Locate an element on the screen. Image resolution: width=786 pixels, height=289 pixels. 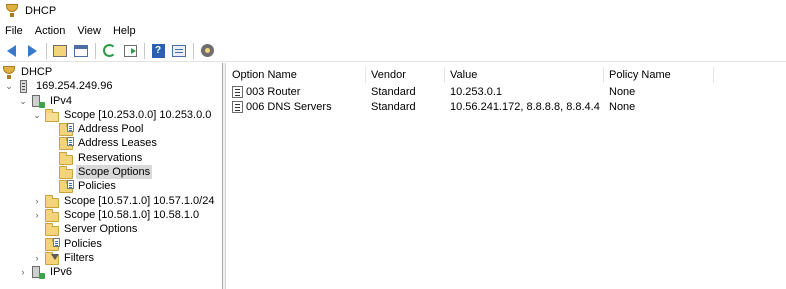
list-header: Option Name Vendor Value Policy Name is located at coordinates (506, 75).